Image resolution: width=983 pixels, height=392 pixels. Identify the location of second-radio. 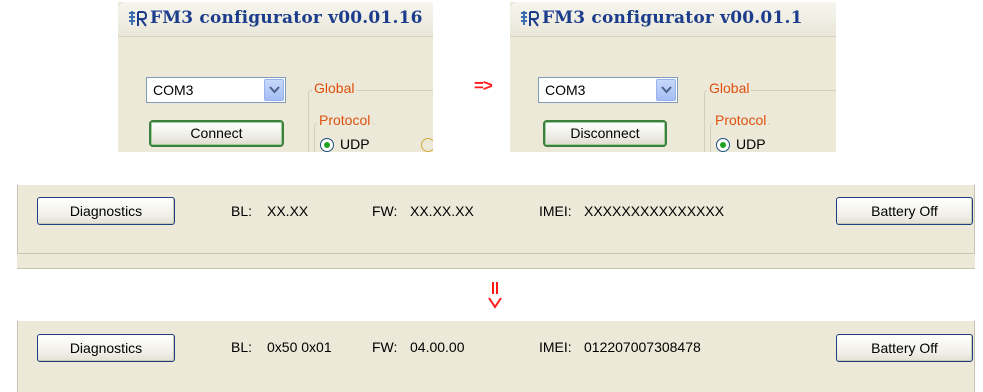
(427, 145).